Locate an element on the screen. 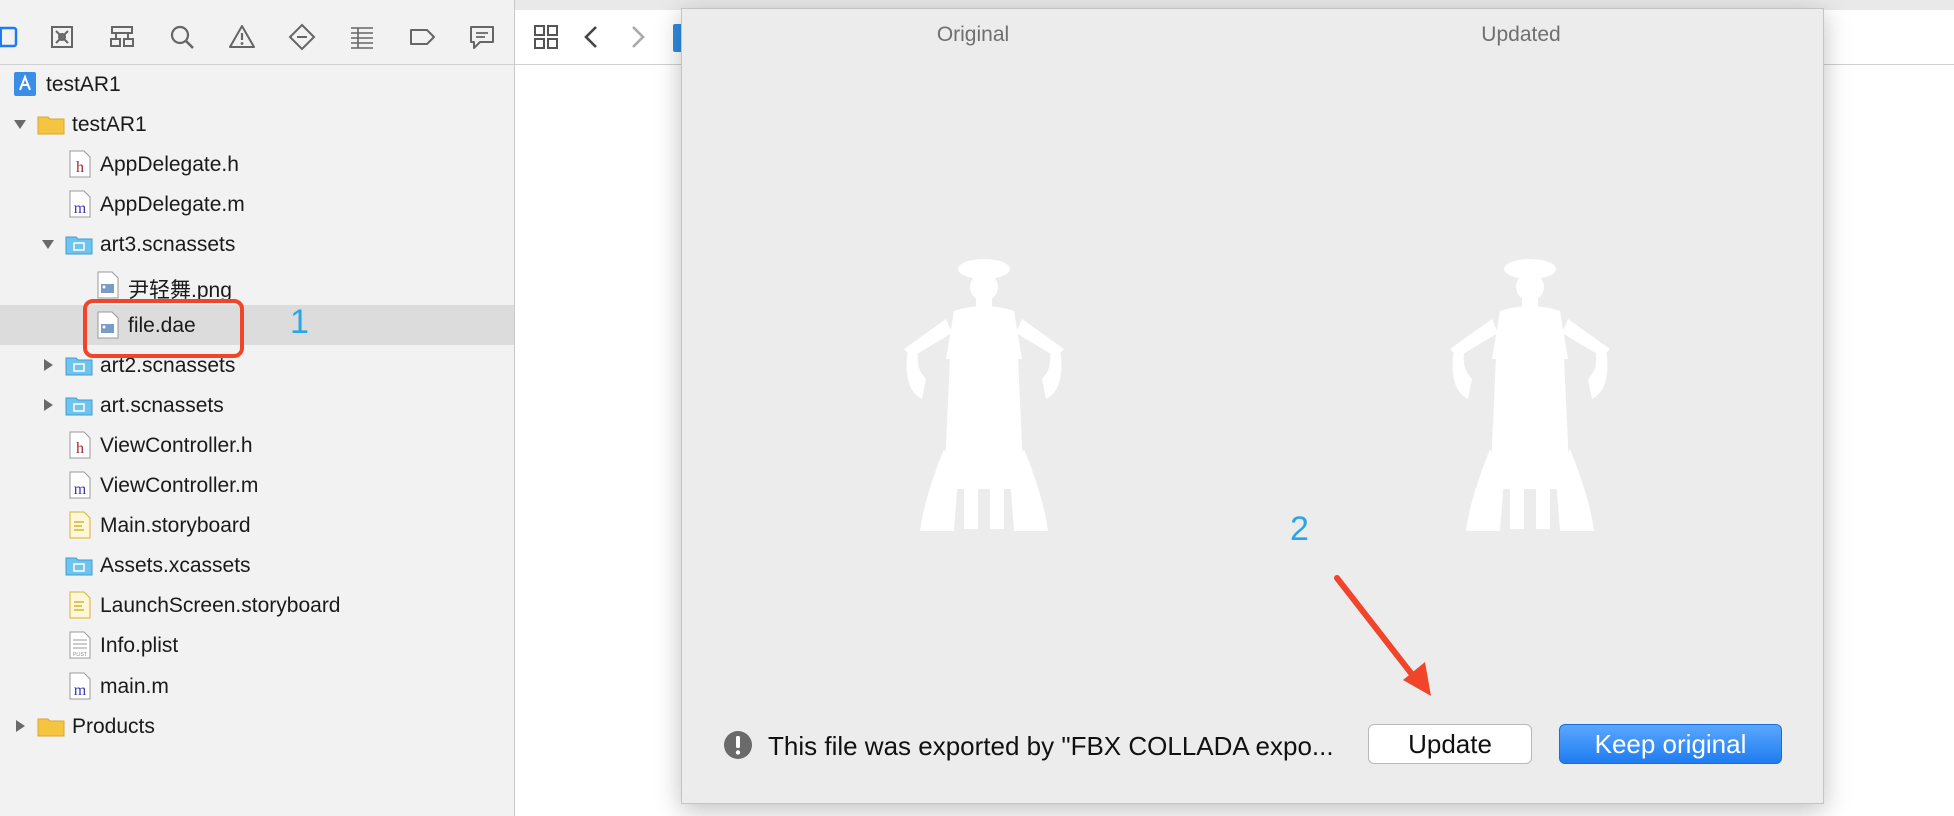 The height and width of the screenshot is (816, 1954). plist-file-icon: PLIST is located at coordinates (79, 645).